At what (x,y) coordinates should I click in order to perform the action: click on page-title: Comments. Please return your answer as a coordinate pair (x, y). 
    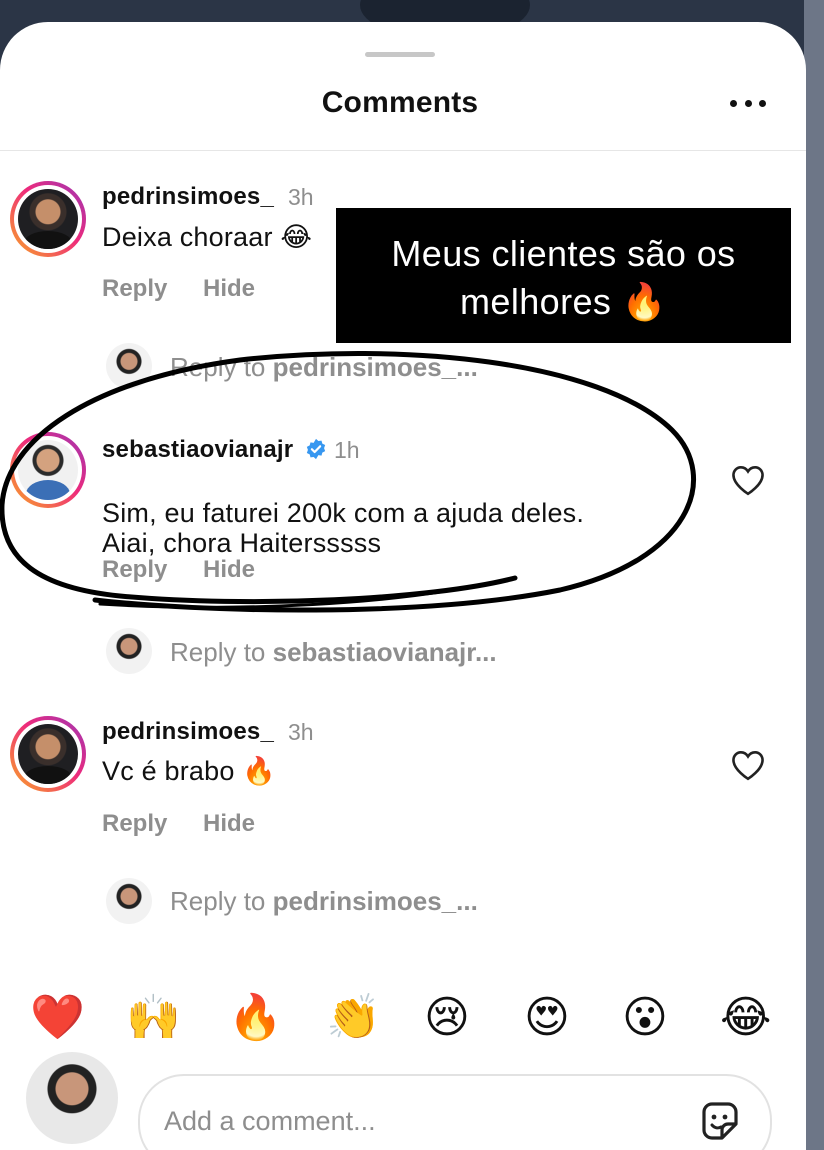
    Looking at the image, I should click on (400, 102).